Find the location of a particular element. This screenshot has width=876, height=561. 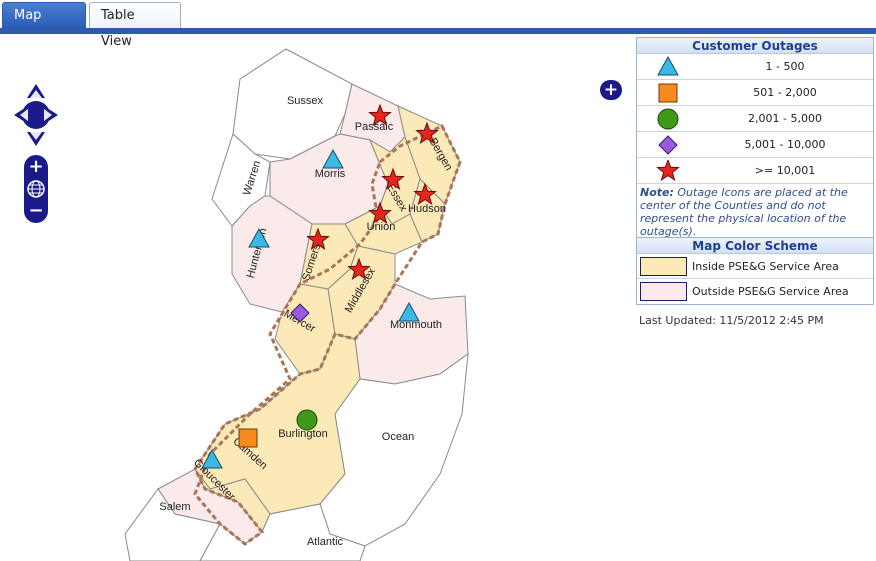

expand-legend-button: + is located at coordinates (611, 90).